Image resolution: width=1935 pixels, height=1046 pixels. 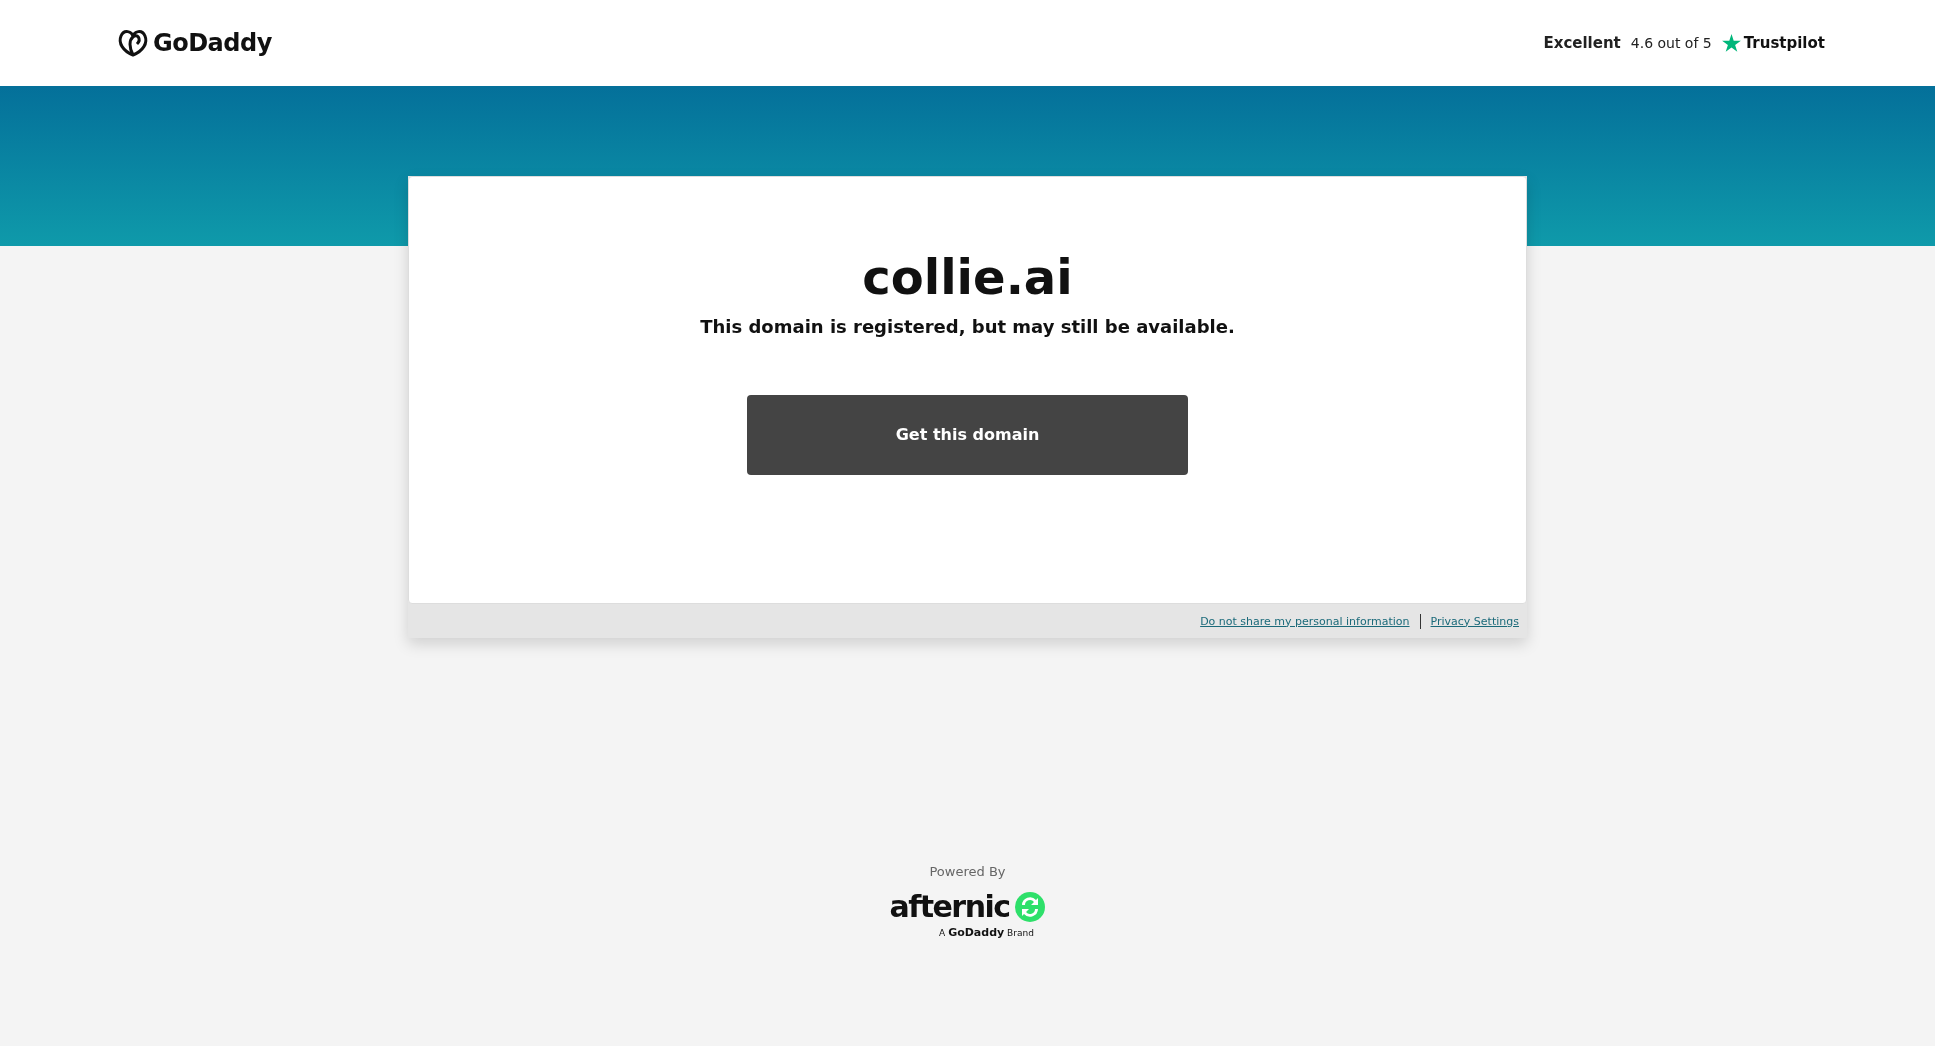 I want to click on footer-link: Do not share my personal information, so click(x=1305, y=621).